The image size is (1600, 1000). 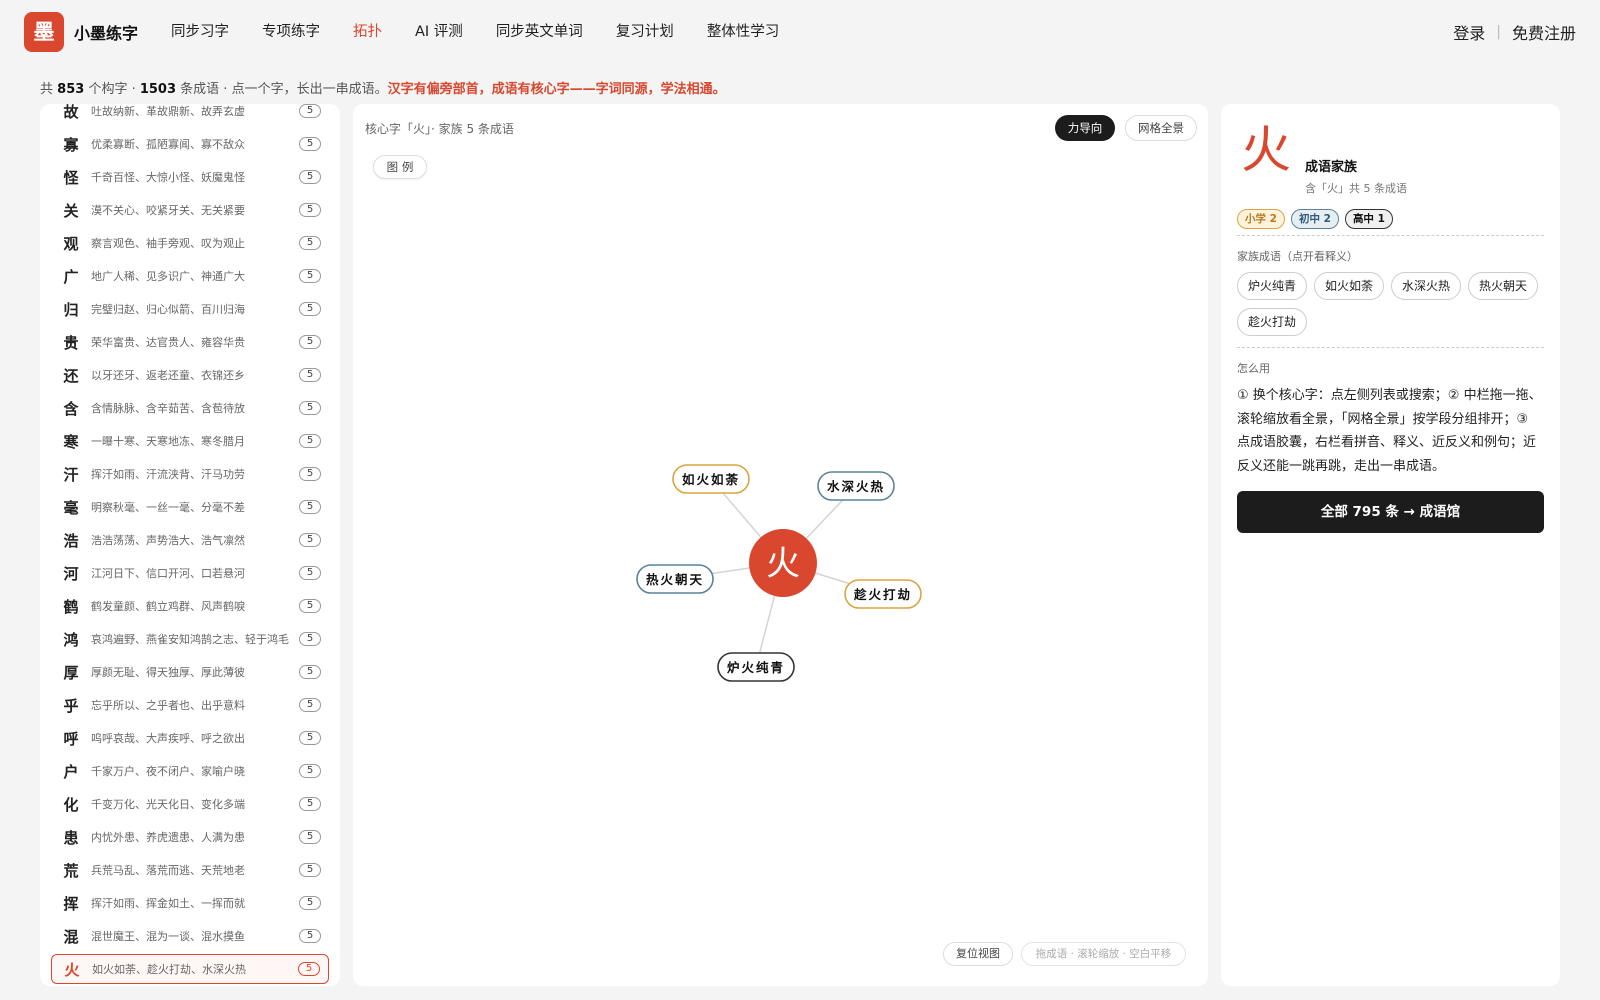 What do you see at coordinates (71, 573) in the screenshot?
I see `list-char: 河` at bounding box center [71, 573].